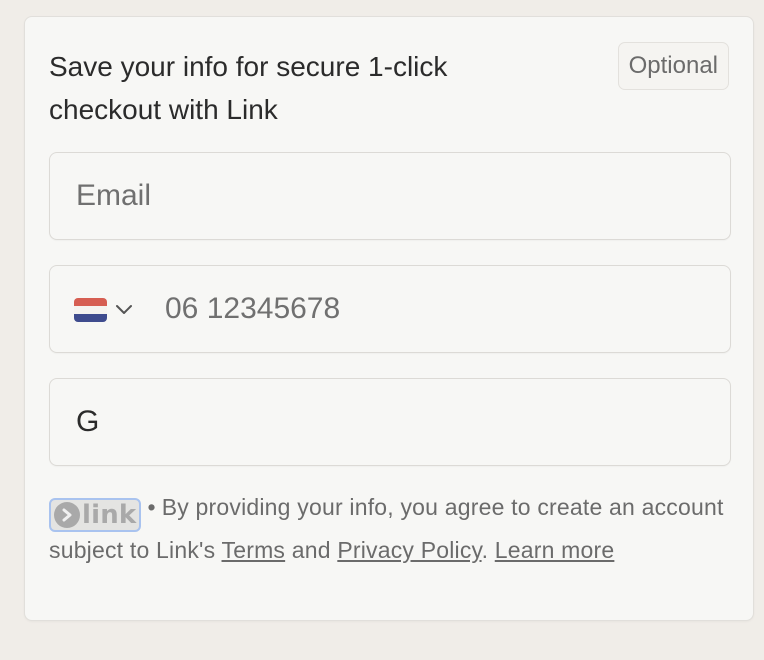 The width and height of the screenshot is (764, 660). I want to click on privacy-policy-link: Privacy Policy, so click(409, 550).